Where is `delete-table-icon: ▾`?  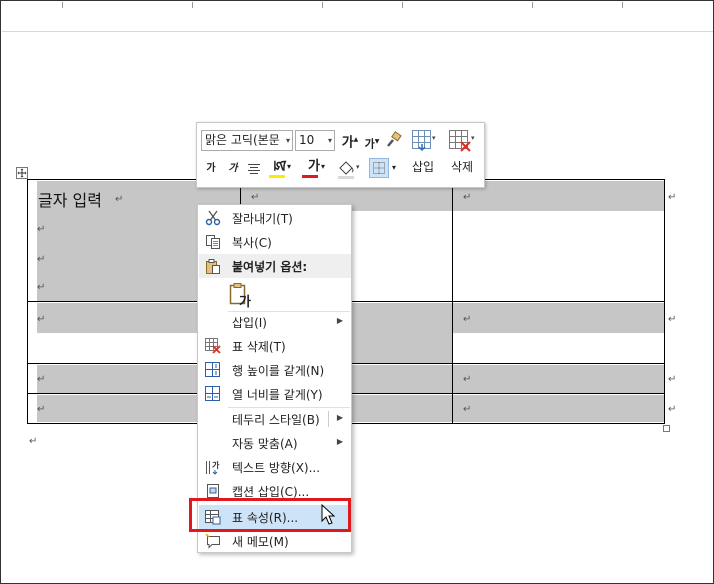 delete-table-icon: ▾ is located at coordinates (463, 142).